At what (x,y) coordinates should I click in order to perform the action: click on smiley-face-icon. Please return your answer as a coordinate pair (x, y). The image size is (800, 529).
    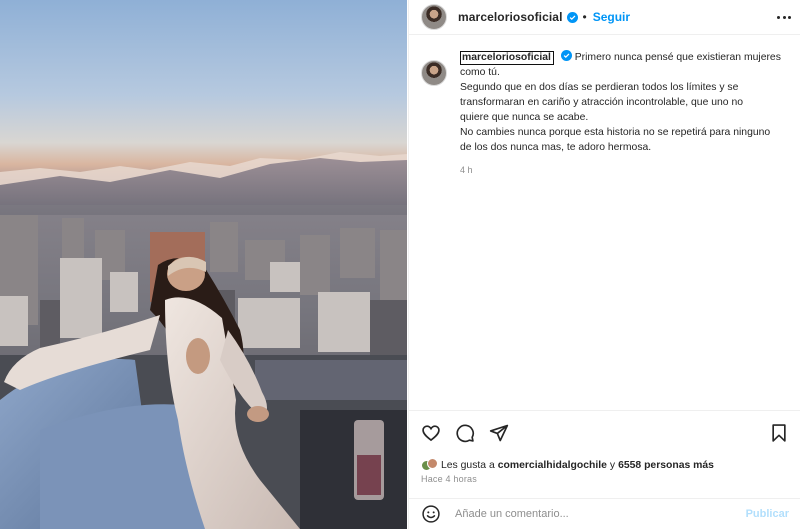
    Looking at the image, I should click on (431, 514).